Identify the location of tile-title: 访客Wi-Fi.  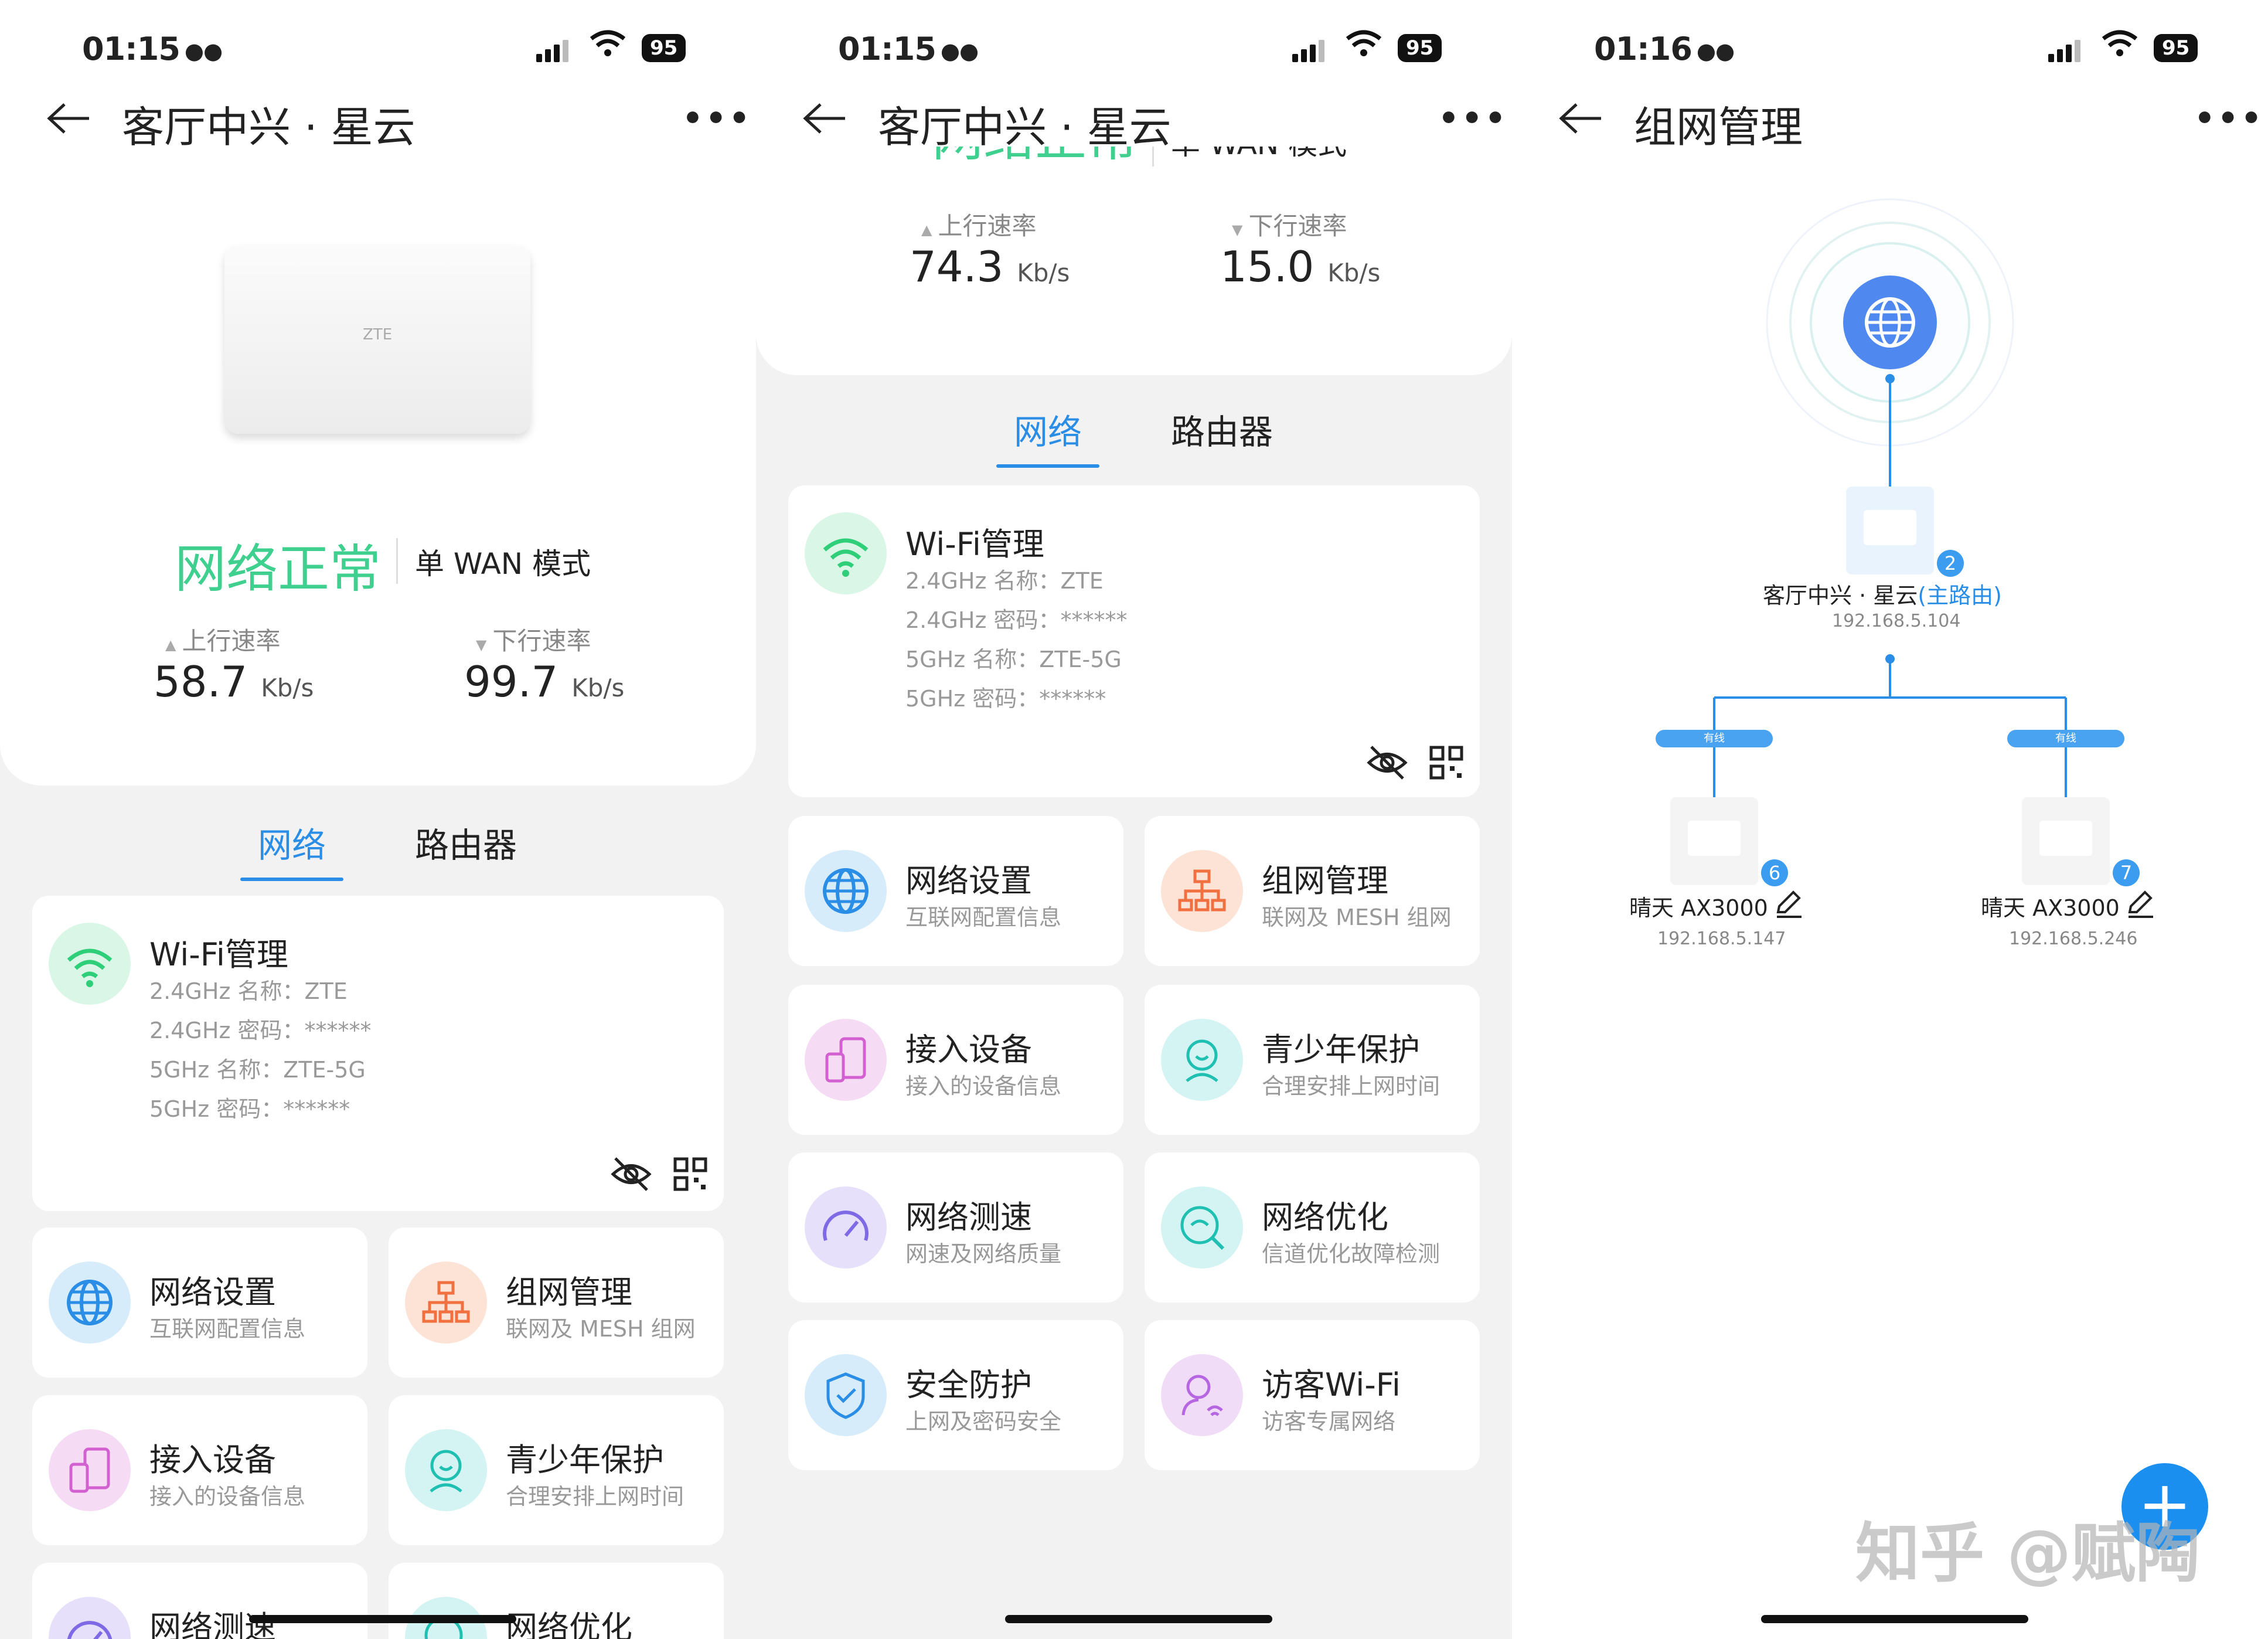
(1331, 1384).